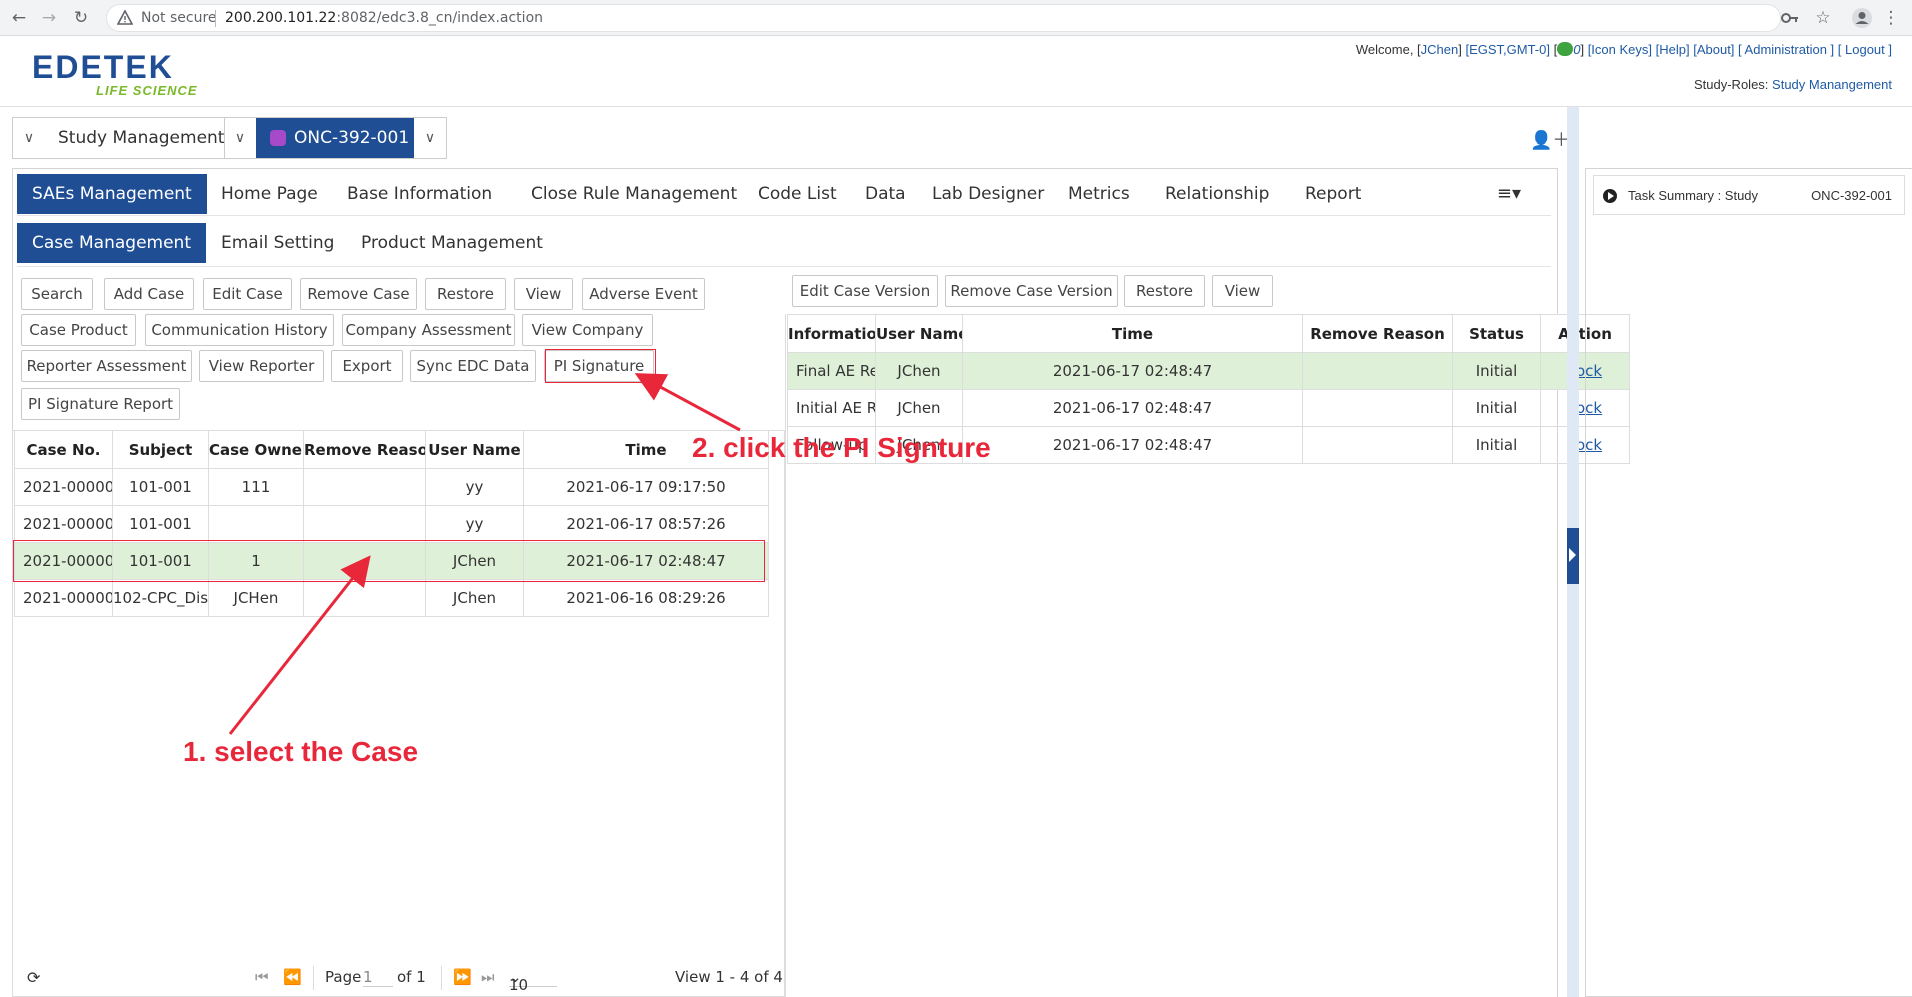 The height and width of the screenshot is (997, 1912). Describe the element at coordinates (988, 194) in the screenshot. I see `tab-lab-designer: Lab Designer` at that location.